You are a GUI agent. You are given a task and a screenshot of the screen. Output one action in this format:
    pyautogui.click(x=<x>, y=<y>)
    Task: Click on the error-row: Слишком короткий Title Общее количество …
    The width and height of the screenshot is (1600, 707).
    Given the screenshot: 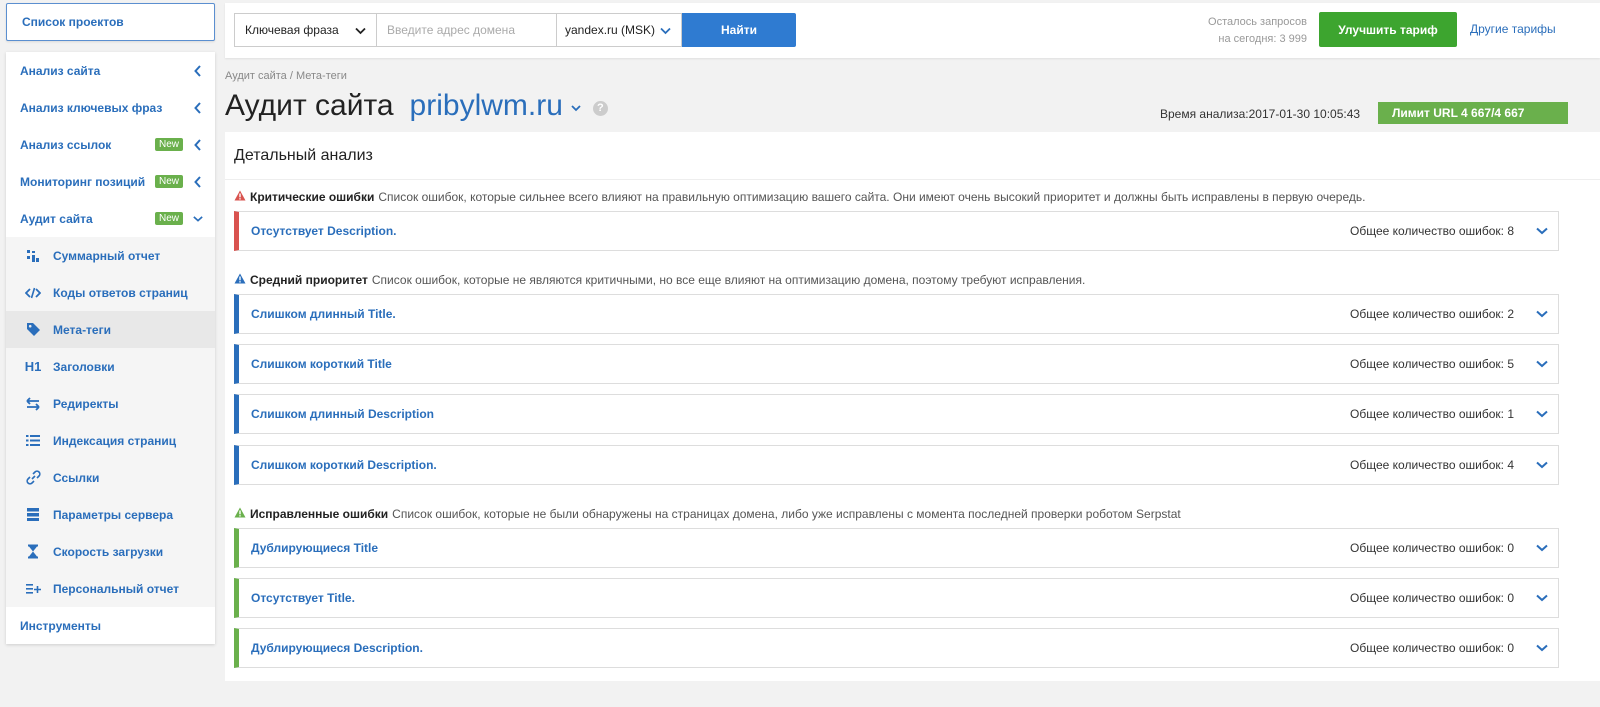 What is the action you would take?
    pyautogui.click(x=896, y=364)
    